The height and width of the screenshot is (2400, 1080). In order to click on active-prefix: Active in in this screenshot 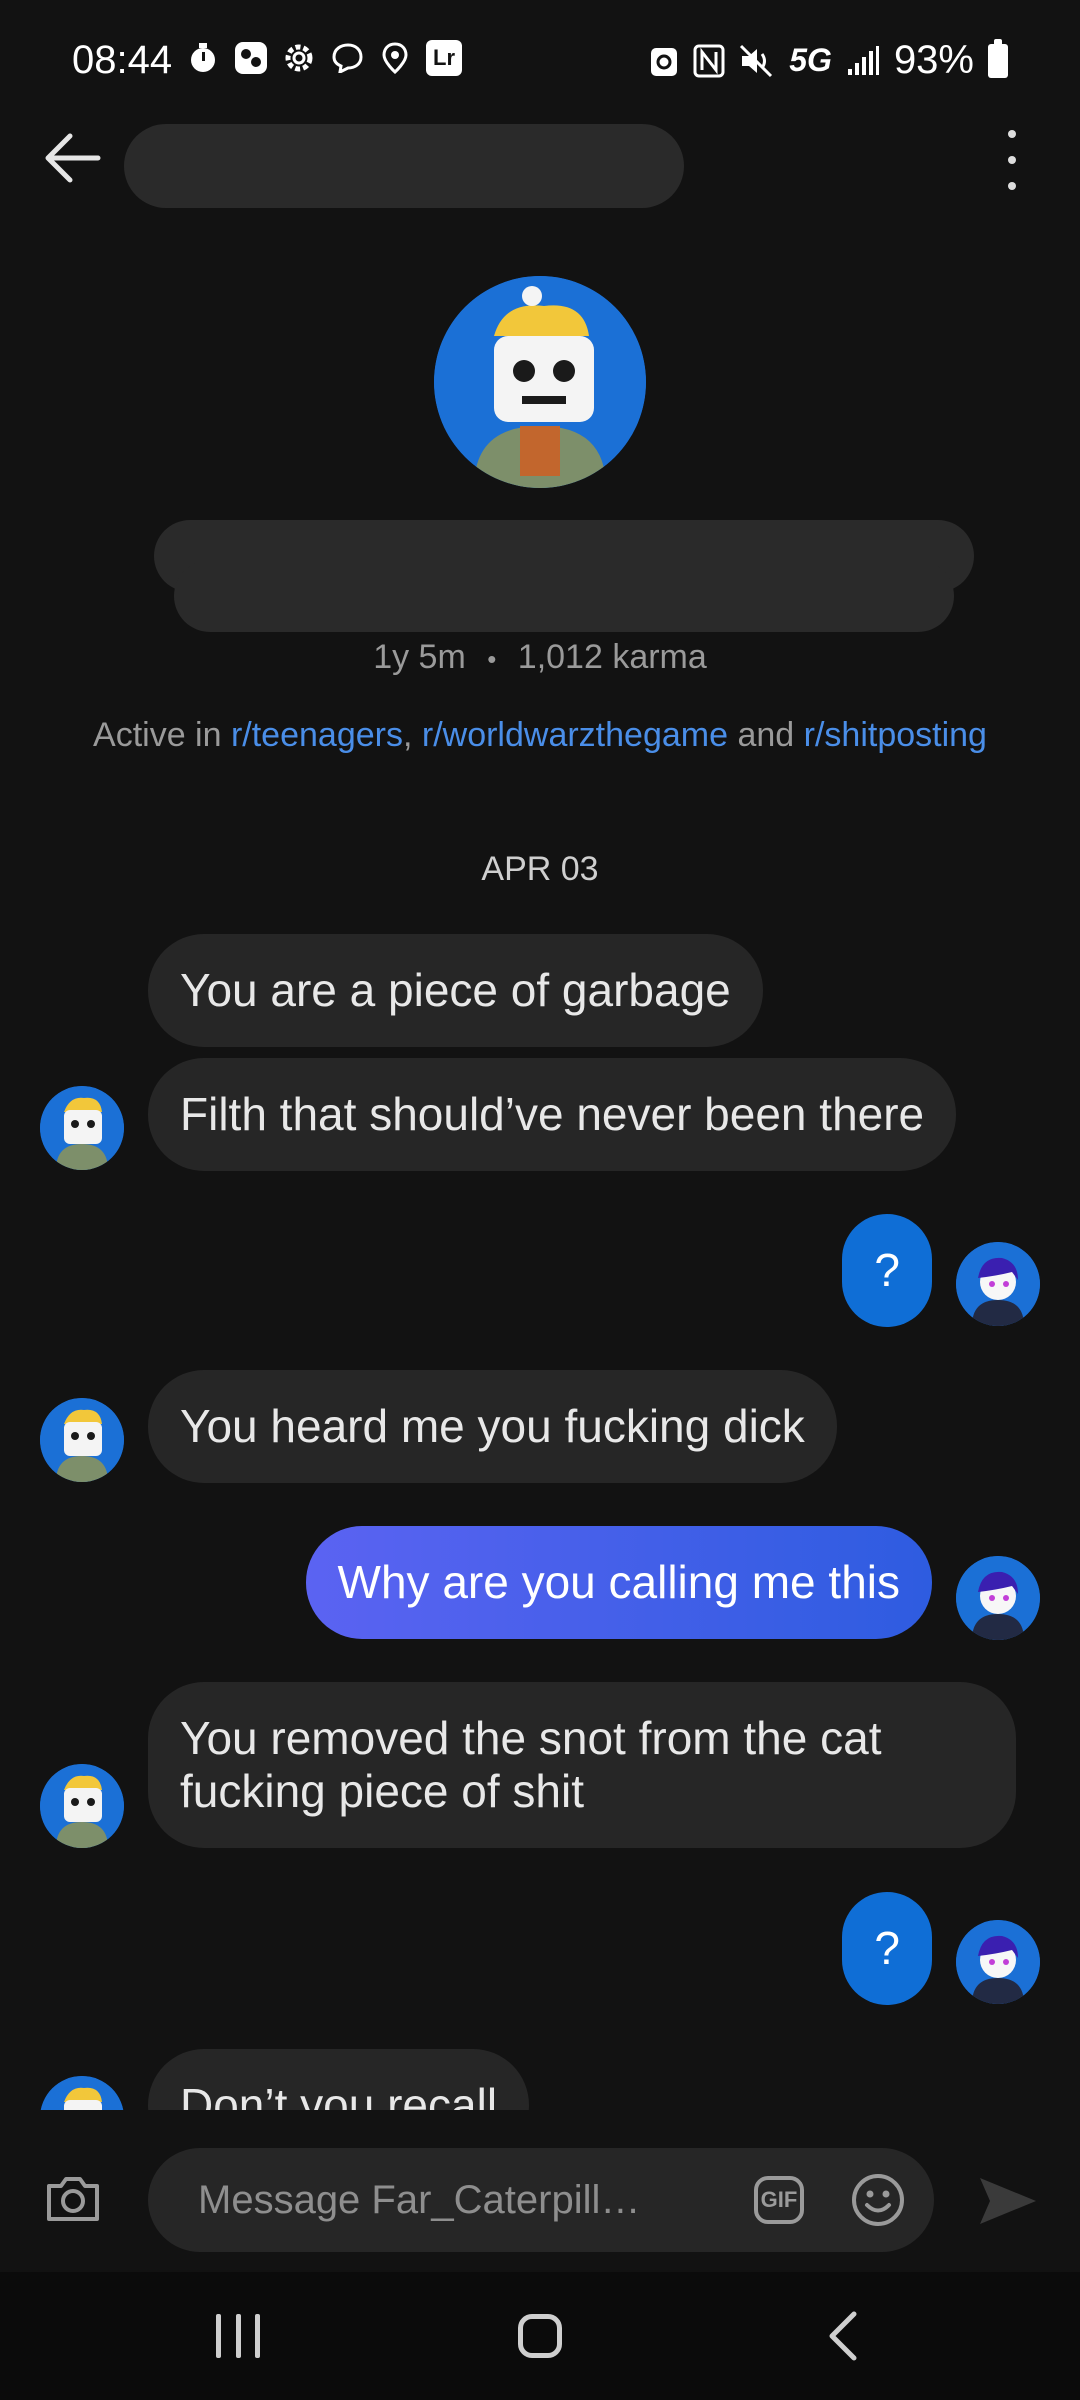, I will do `click(157, 735)`.